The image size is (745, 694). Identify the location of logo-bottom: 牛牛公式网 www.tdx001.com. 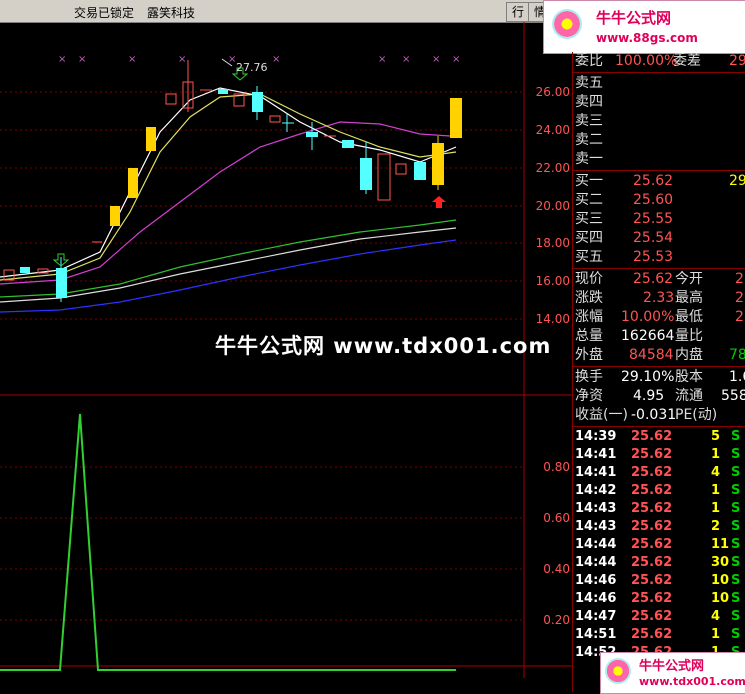
(672, 673).